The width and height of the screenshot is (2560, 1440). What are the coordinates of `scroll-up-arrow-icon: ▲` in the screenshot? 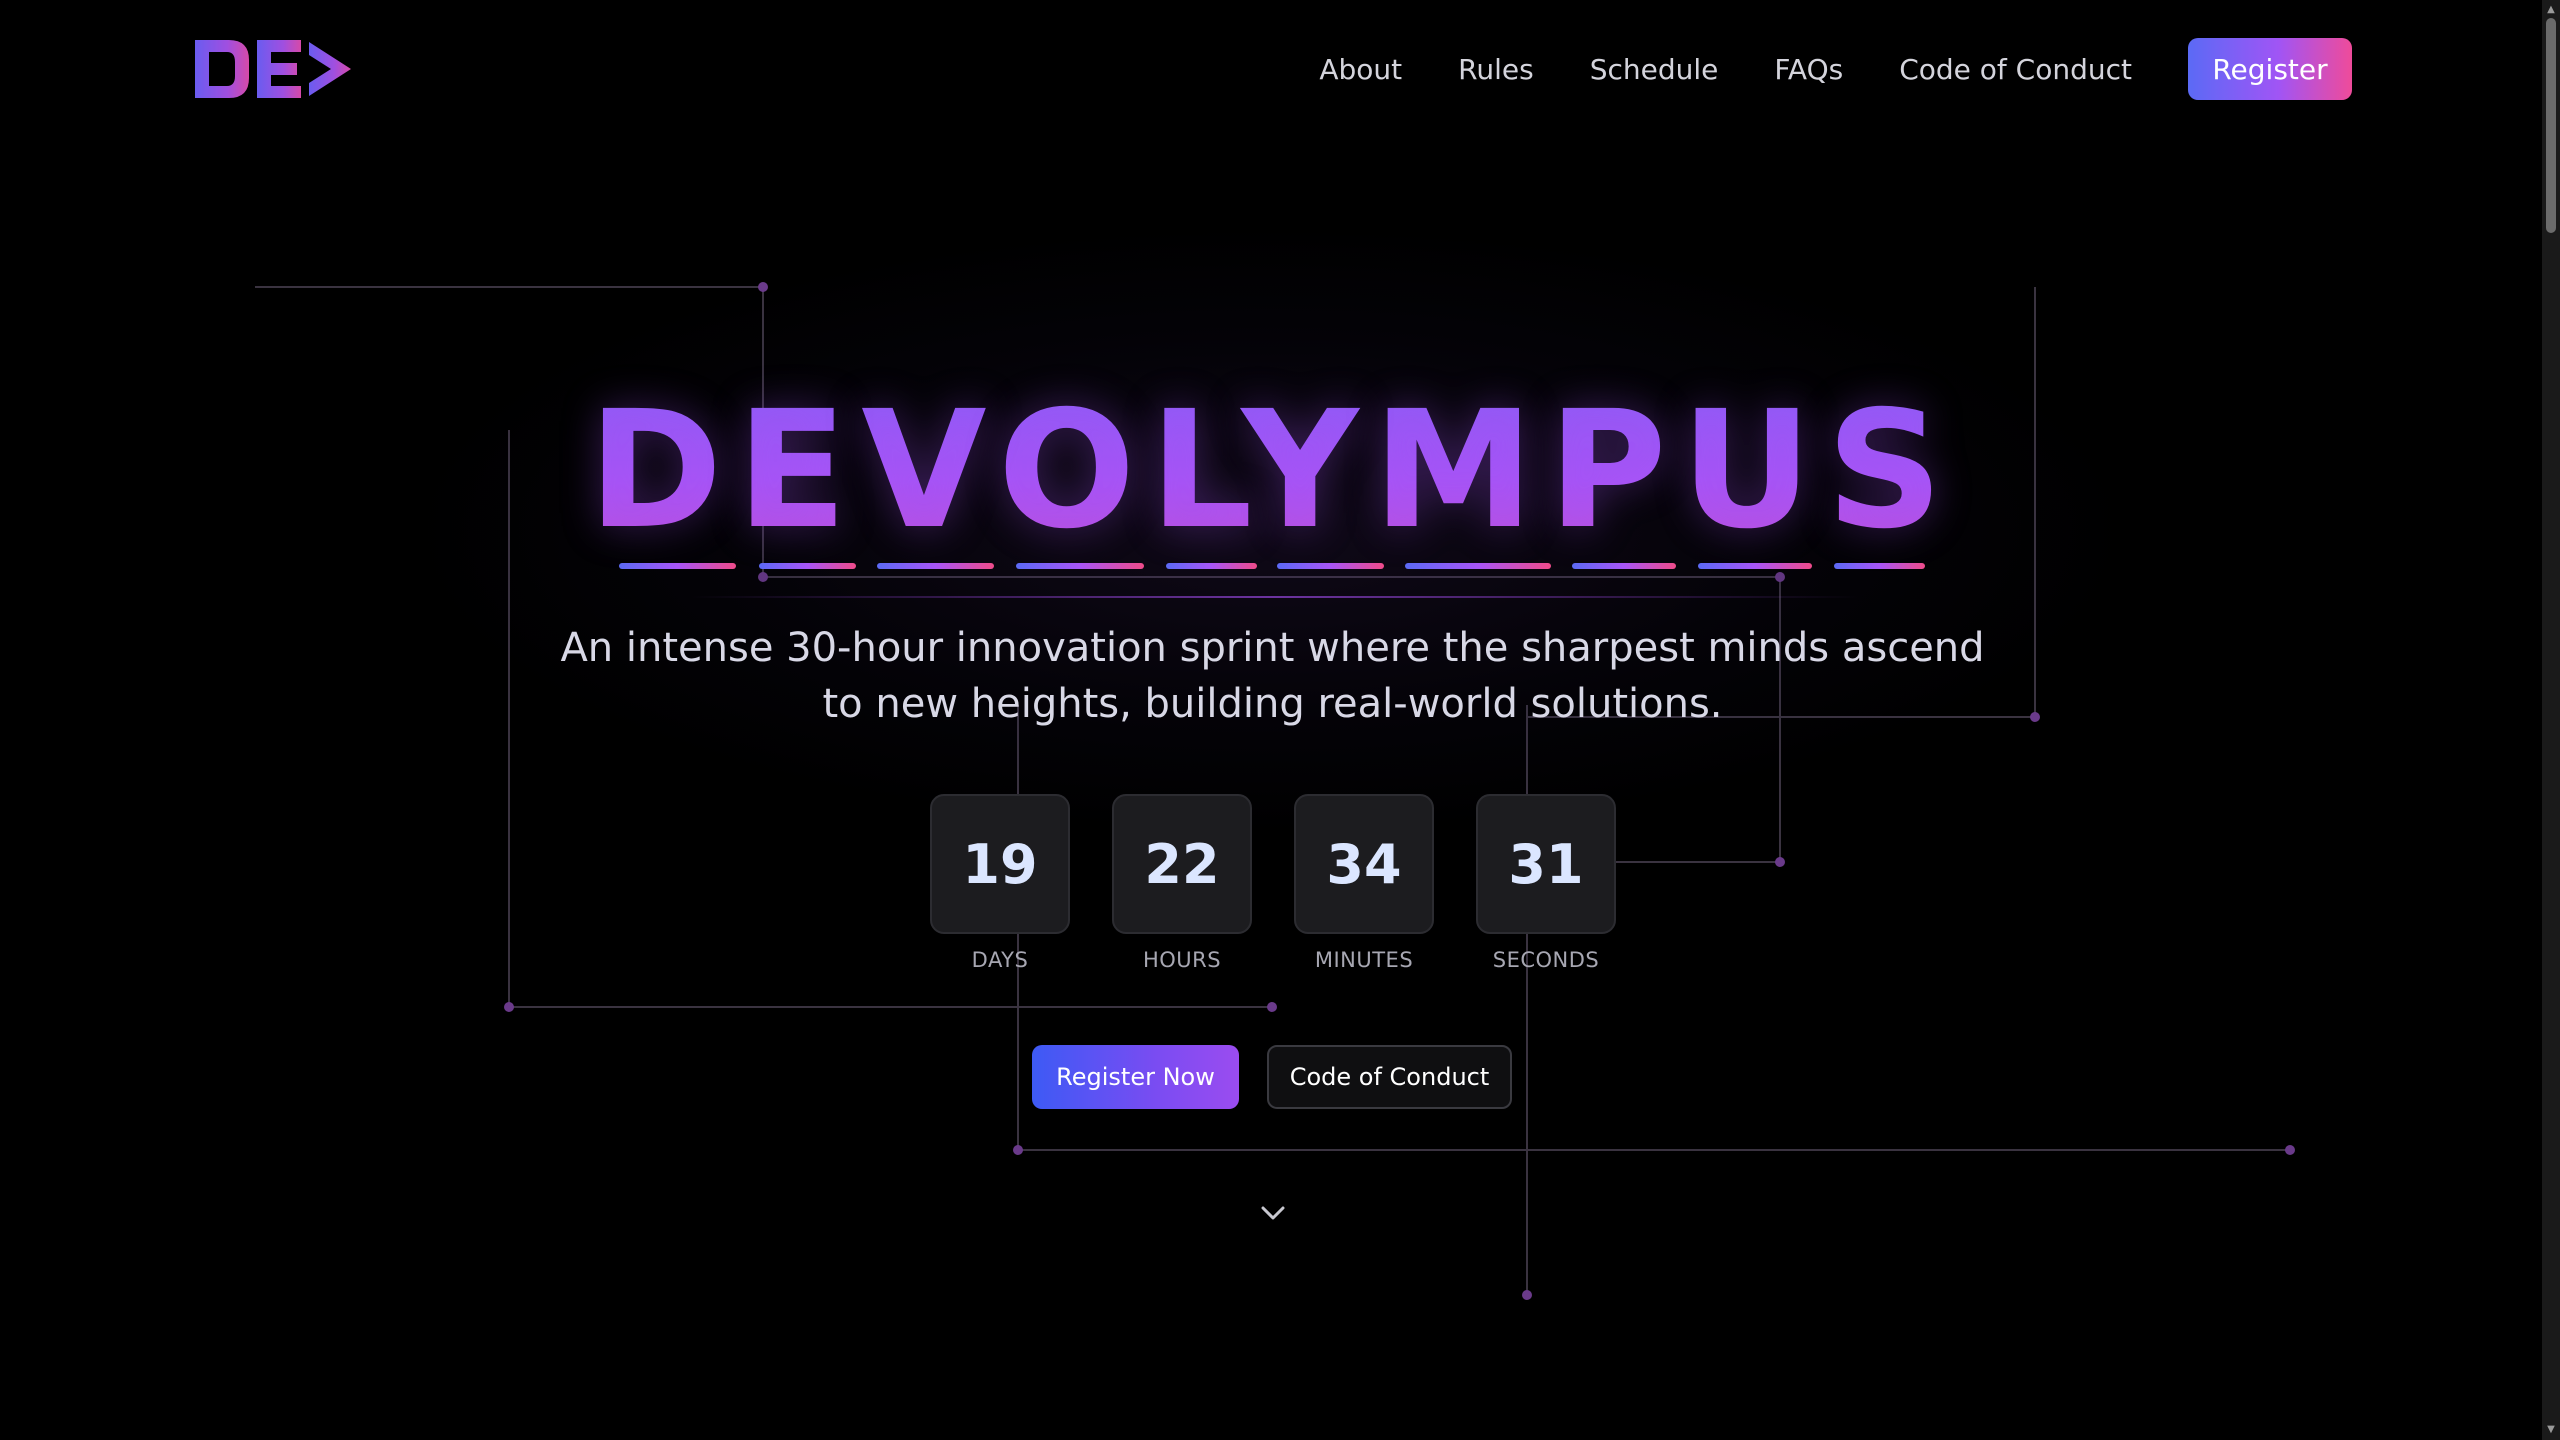 It's located at (2551, 10).